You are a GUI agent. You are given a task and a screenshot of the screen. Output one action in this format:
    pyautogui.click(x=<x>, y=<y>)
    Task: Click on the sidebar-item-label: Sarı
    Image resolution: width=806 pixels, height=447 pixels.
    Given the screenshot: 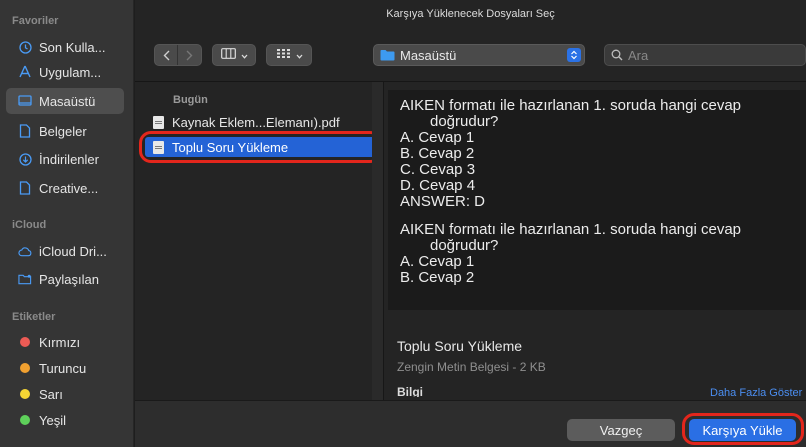 What is the action you would take?
    pyautogui.click(x=51, y=394)
    